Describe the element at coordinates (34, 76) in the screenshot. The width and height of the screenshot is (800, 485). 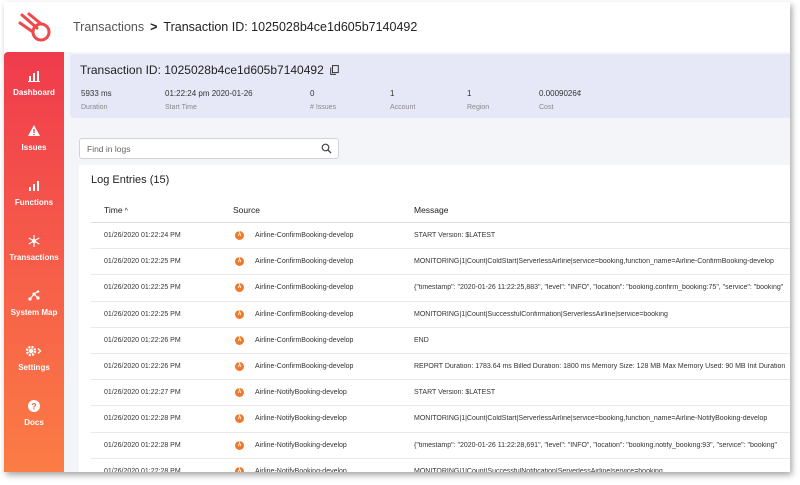
I see `bar-chart-icon` at that location.